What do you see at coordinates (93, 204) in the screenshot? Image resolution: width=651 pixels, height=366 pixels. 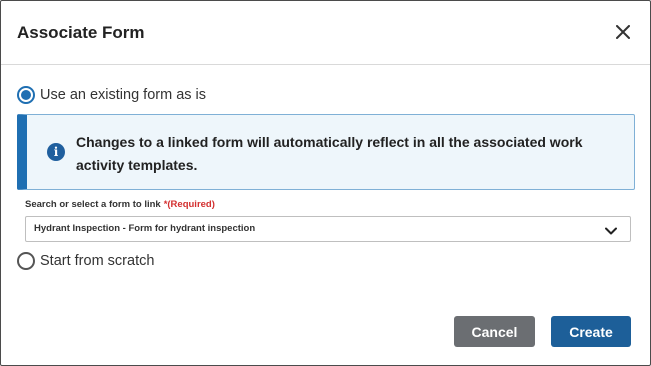 I see `form-select-label-text: Search or select a form to link` at bounding box center [93, 204].